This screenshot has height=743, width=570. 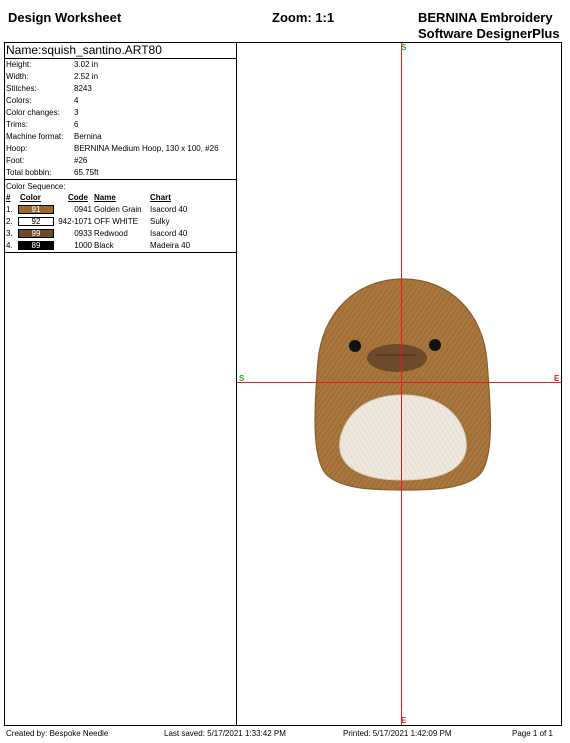 What do you see at coordinates (489, 33) in the screenshot?
I see `brand-line-2: Software DesignerPlus` at bounding box center [489, 33].